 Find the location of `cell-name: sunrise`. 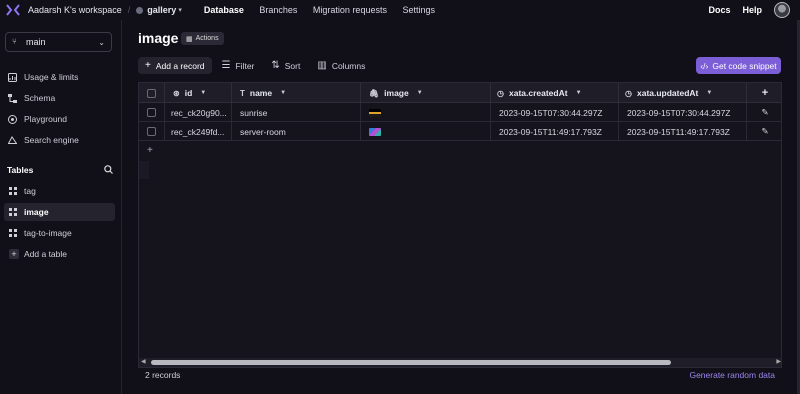

cell-name: sunrise is located at coordinates (296, 112).